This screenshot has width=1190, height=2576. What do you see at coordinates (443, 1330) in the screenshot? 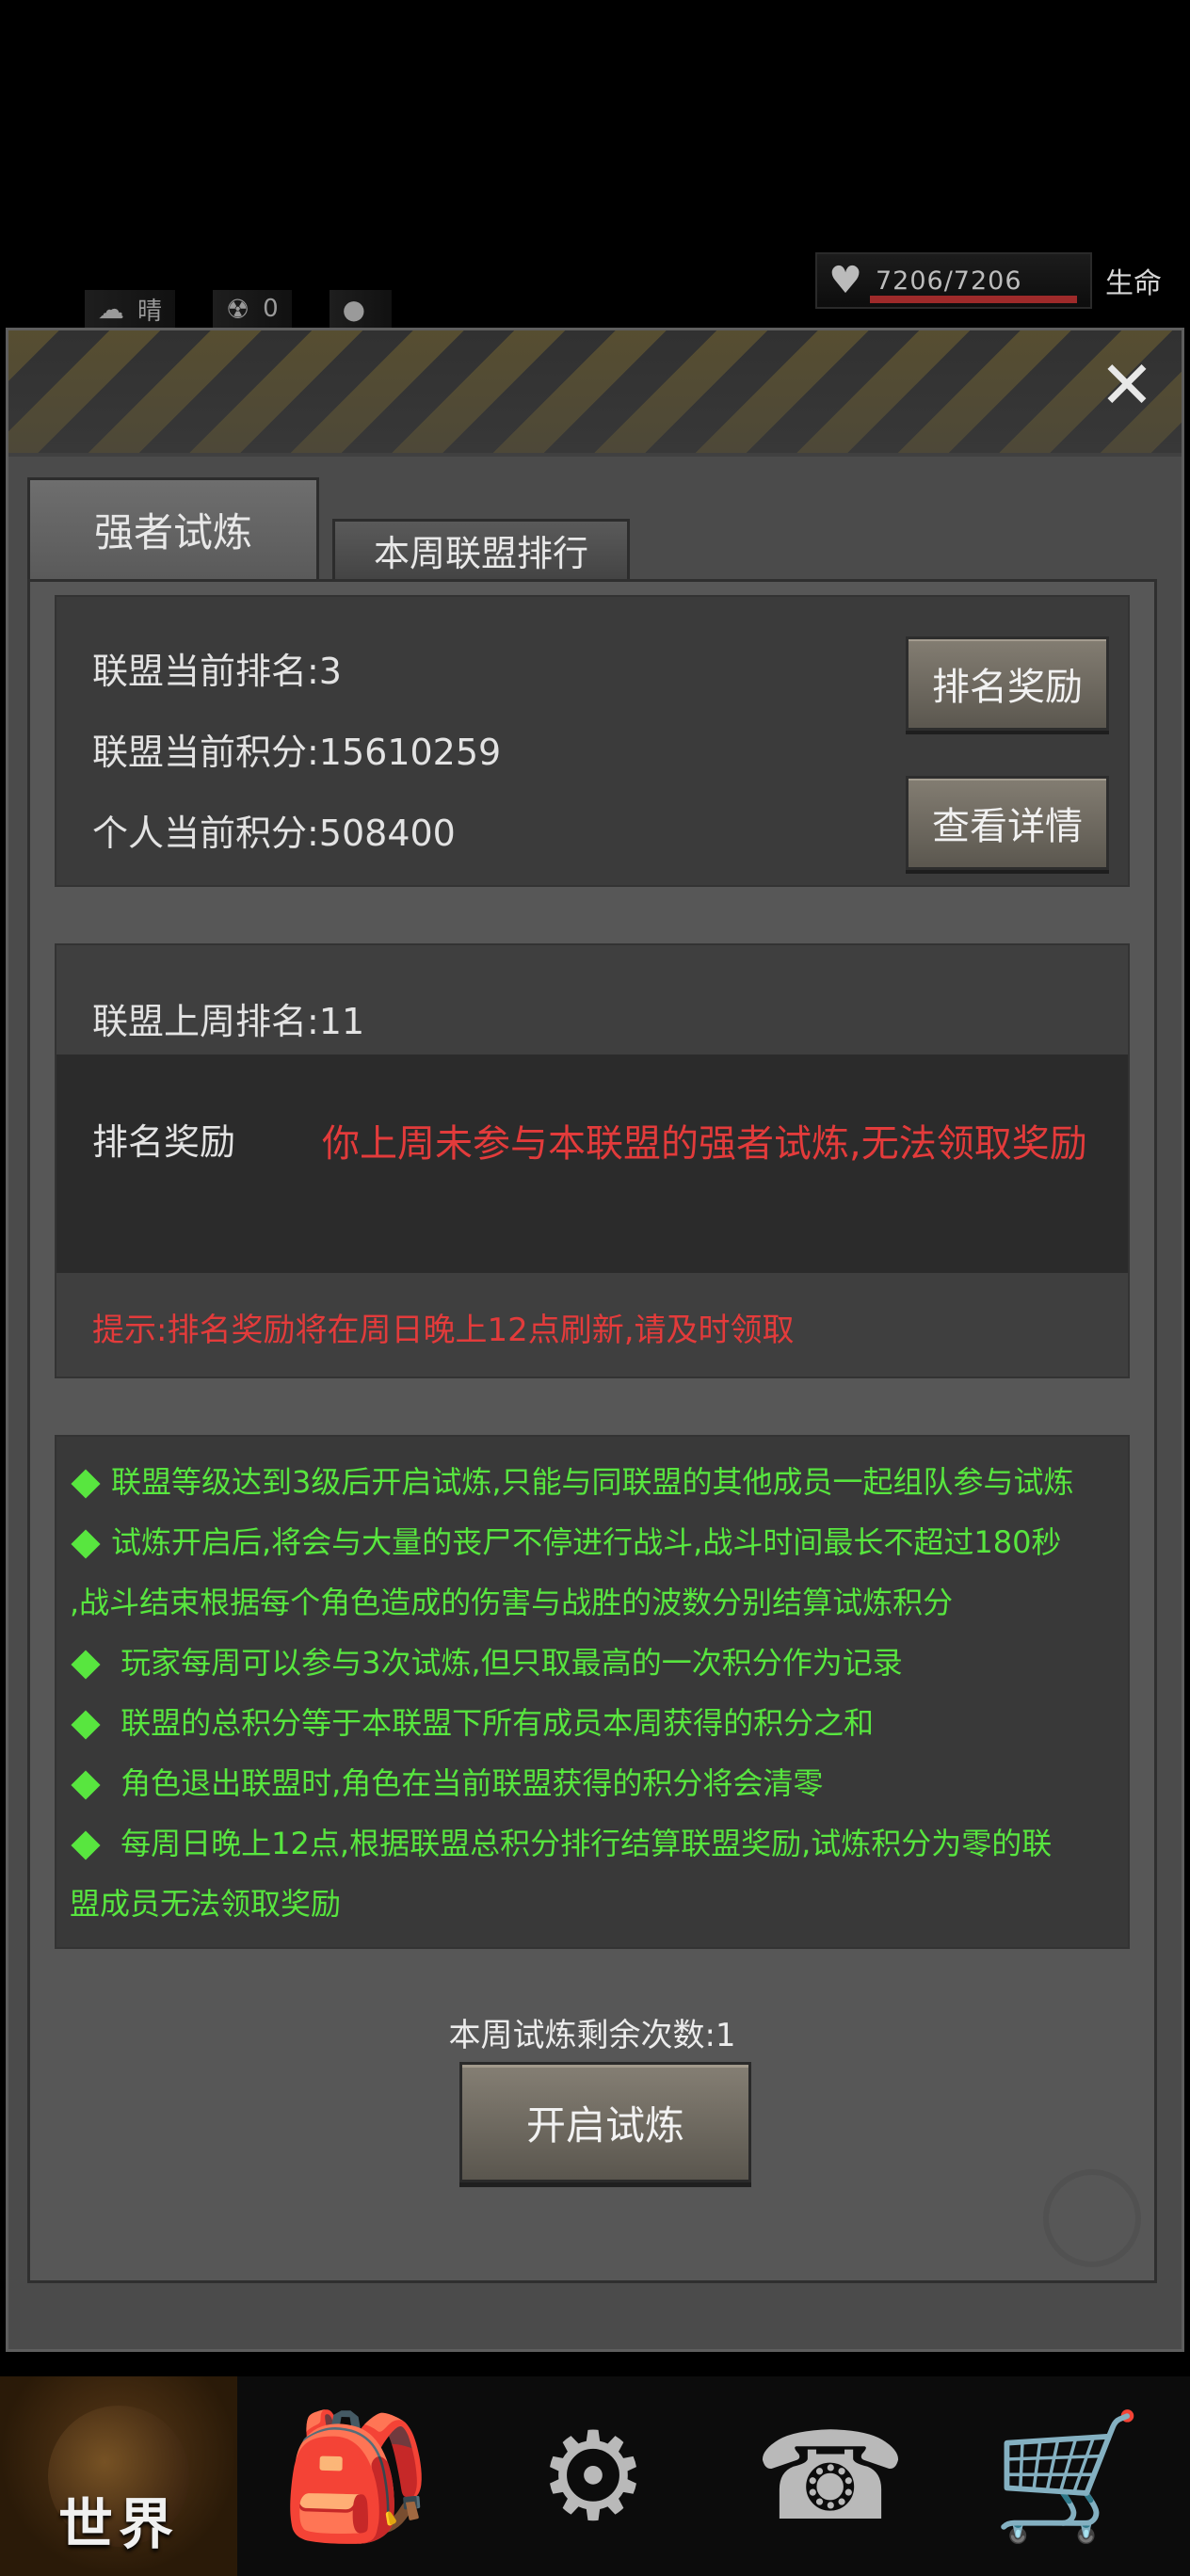
I see `refresh-tip: 提示:排名奖励将在周日晚上12点刷新,请及时领取` at bounding box center [443, 1330].